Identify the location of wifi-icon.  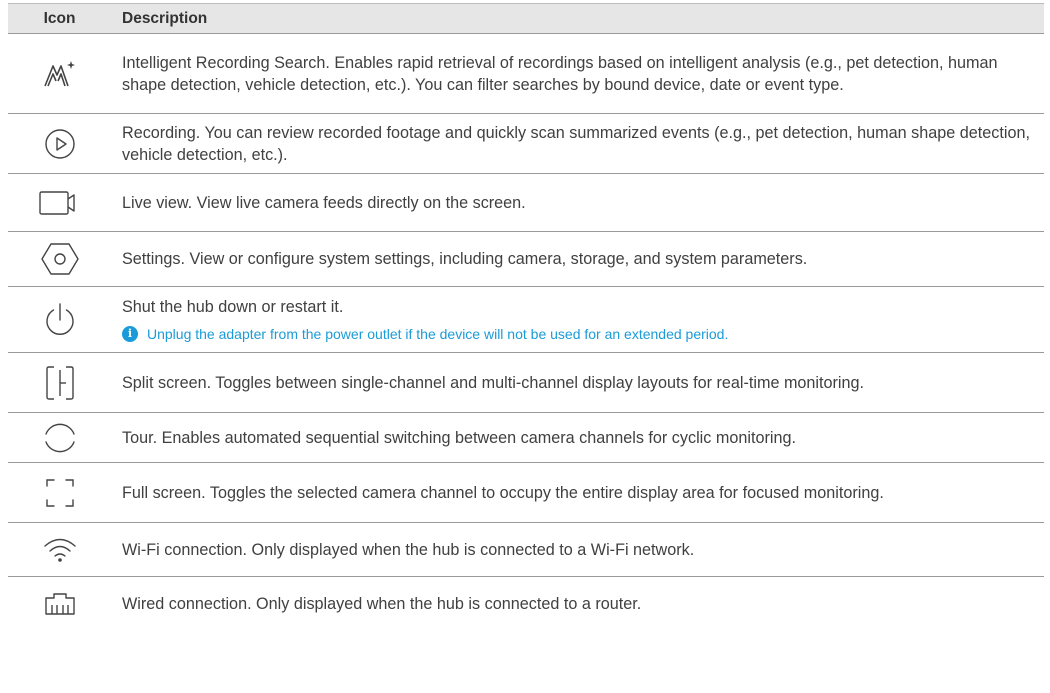
(59, 550).